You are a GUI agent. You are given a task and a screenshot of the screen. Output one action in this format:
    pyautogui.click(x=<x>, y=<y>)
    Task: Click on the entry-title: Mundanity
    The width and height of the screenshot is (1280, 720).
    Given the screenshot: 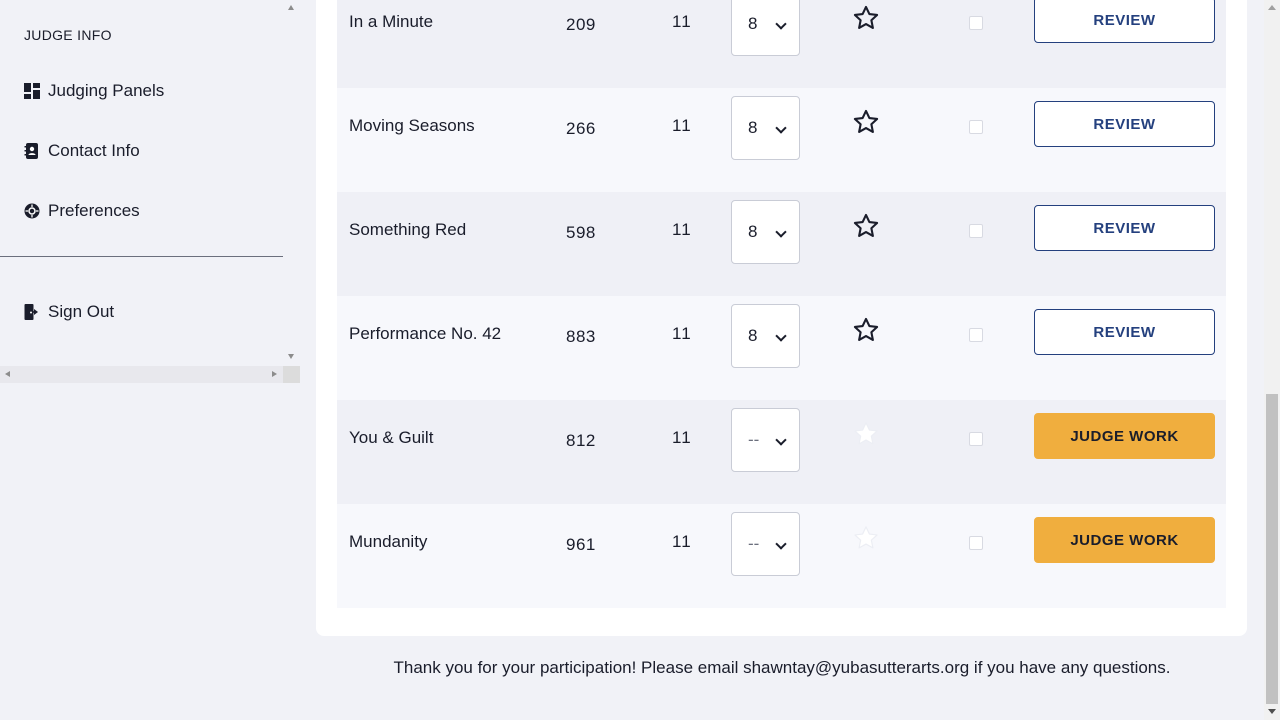 What is the action you would take?
    pyautogui.click(x=388, y=541)
    